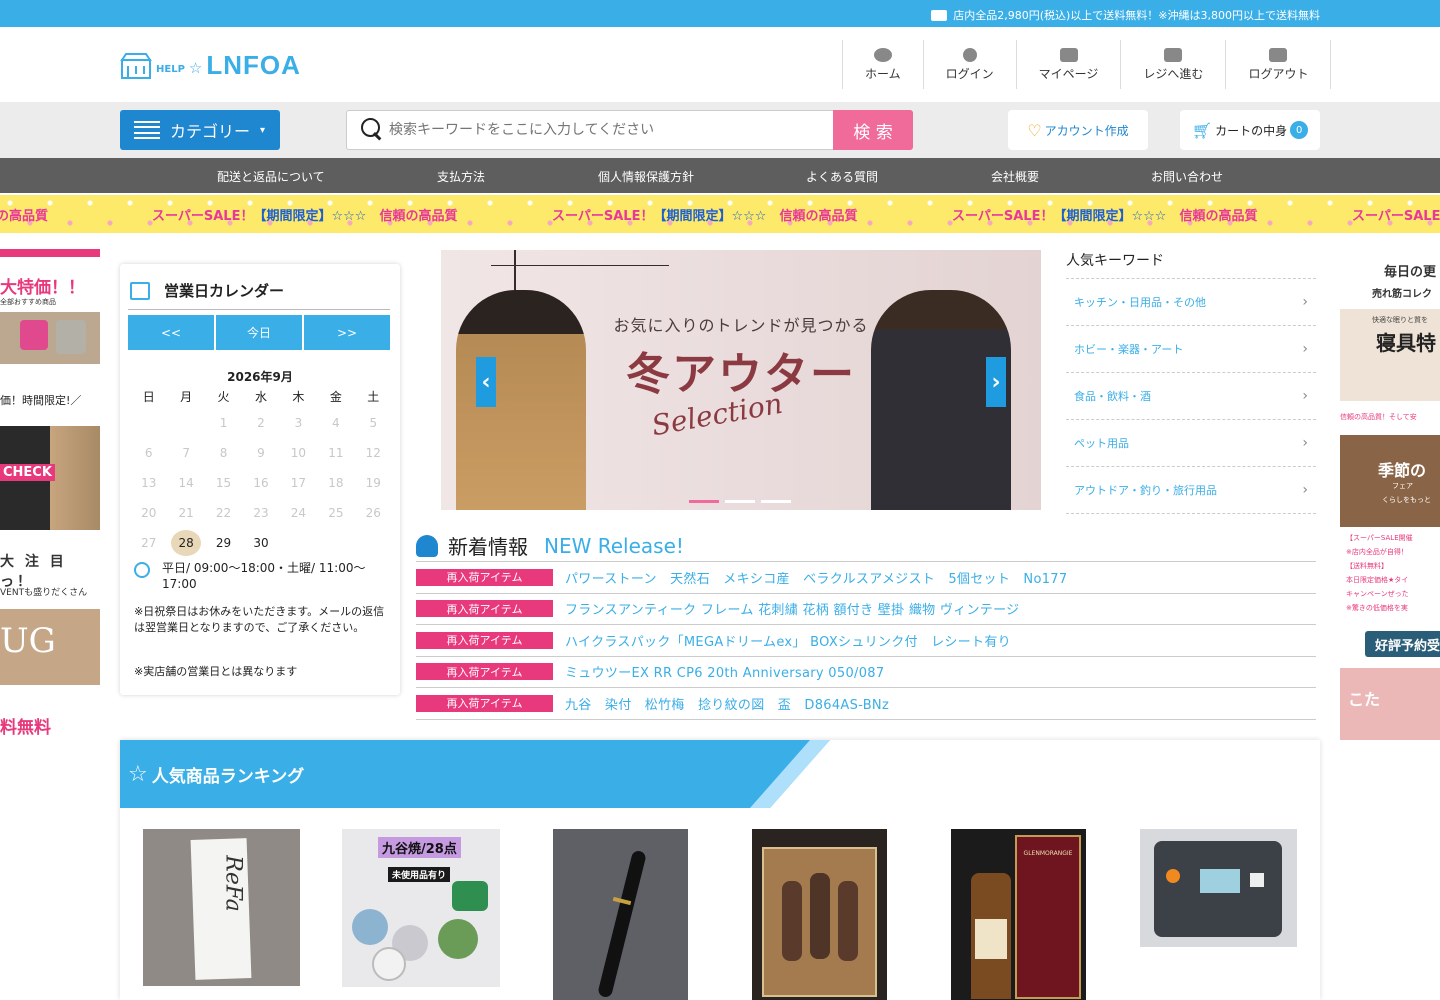 This screenshot has width=1440, height=1000. Describe the element at coordinates (1015, 176) in the screenshot. I see `menu-company: 会社概要` at that location.